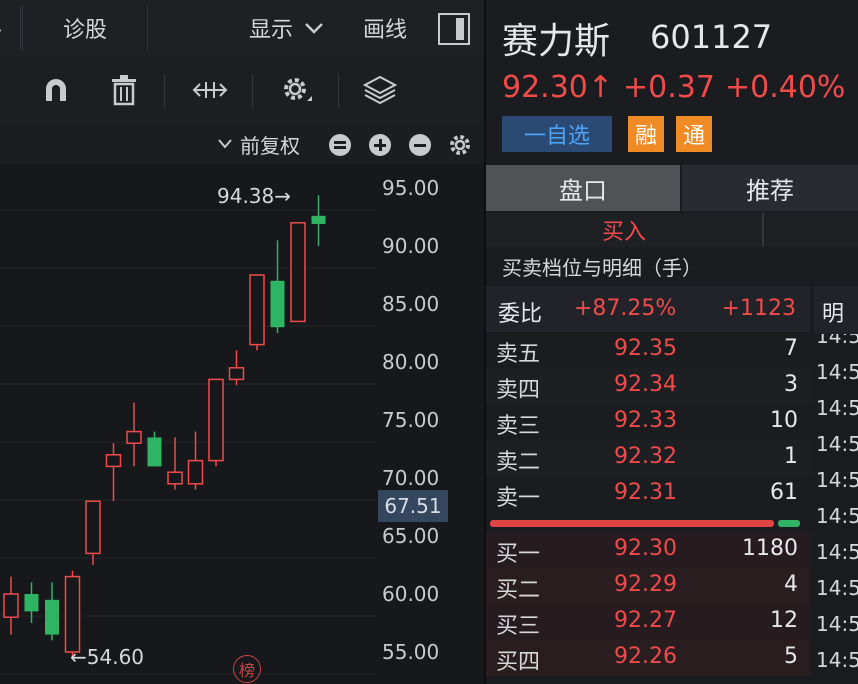  Describe the element at coordinates (791, 348) in the screenshot. I see `order-volume: 7` at that location.